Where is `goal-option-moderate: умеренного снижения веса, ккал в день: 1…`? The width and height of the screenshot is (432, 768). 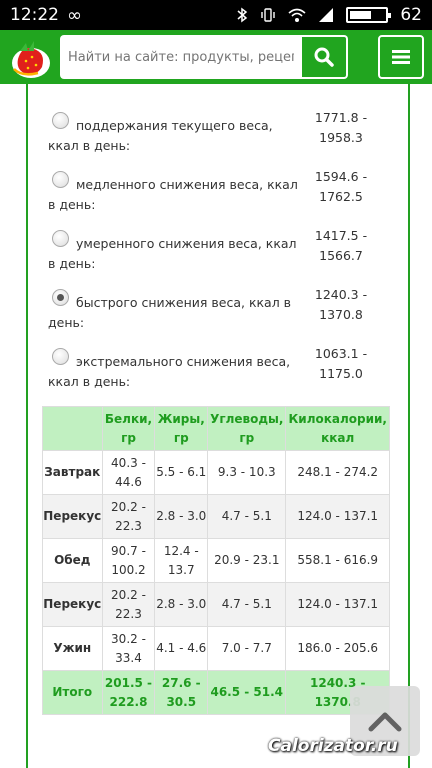 goal-option-moderate: умеренного снижения веса, ккал в день: 1… is located at coordinates (211, 244).